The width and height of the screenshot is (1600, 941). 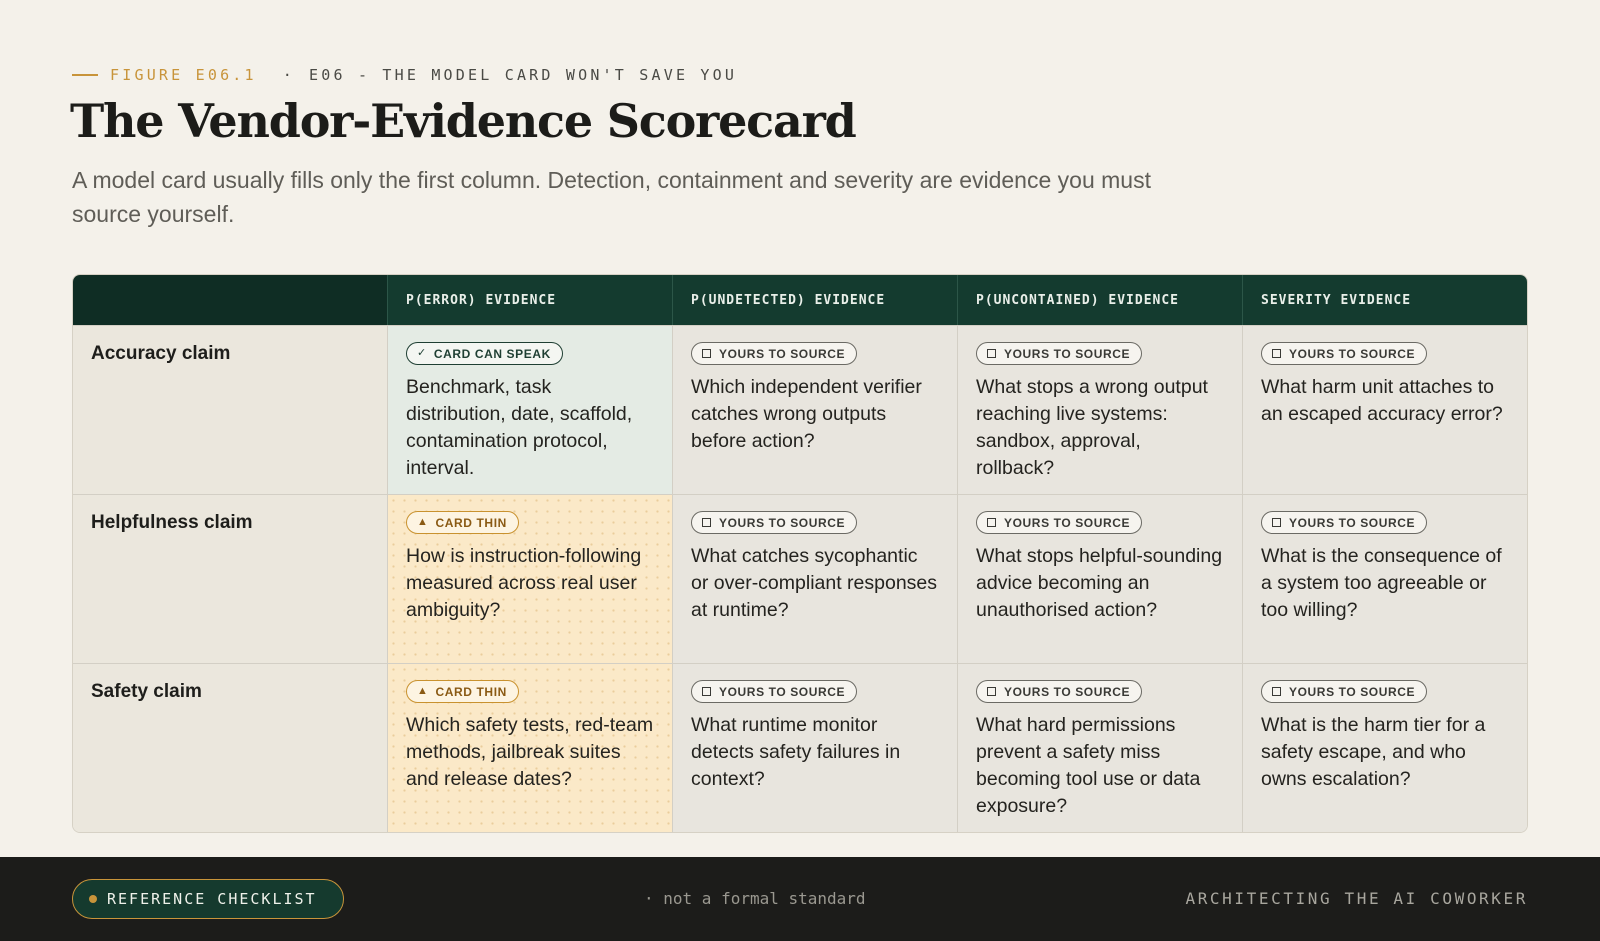 I want to click on reference-checklist-pill: REFERENCE CHECKLIST, so click(x=208, y=899).